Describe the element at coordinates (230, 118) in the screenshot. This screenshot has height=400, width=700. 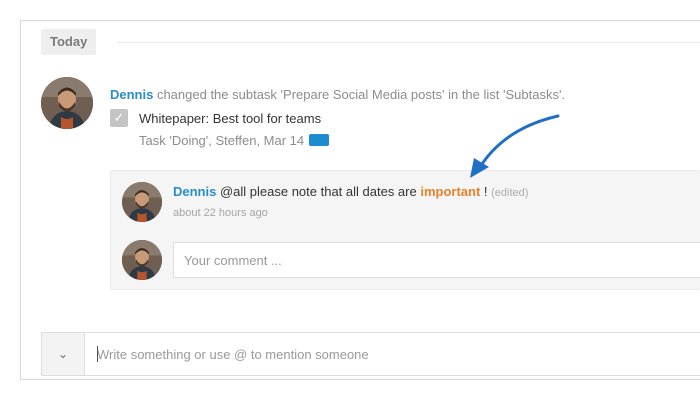
I see `subtask-title: Whitepaper: Best tool for teams` at that location.